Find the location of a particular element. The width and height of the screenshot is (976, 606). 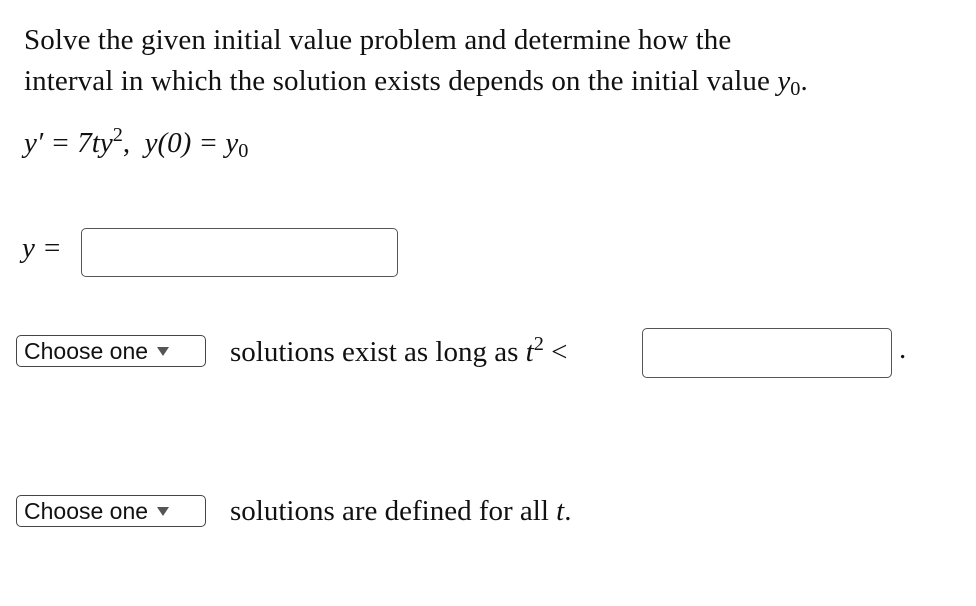

condition-1-var: t is located at coordinates (529, 352).